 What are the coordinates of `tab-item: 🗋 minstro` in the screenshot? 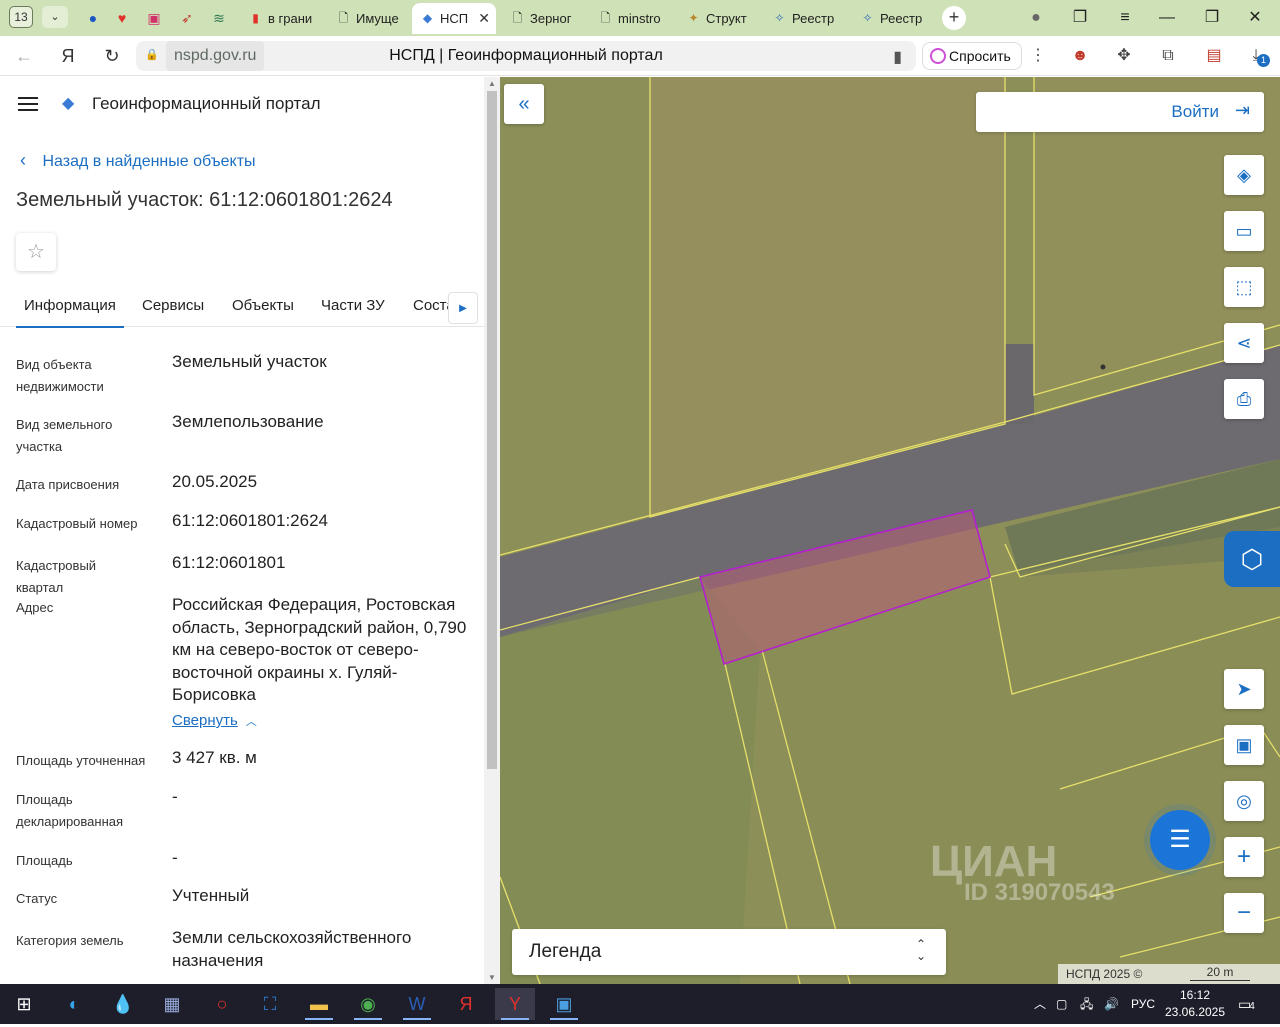 It's located at (630, 18).